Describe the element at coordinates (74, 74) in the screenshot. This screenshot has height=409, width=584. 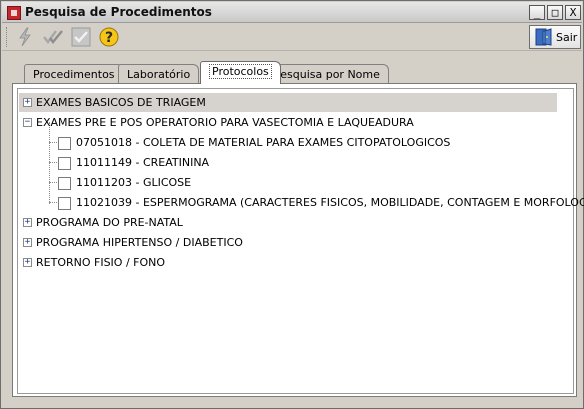
I see `tab-procedimentos: Procedimentos` at that location.